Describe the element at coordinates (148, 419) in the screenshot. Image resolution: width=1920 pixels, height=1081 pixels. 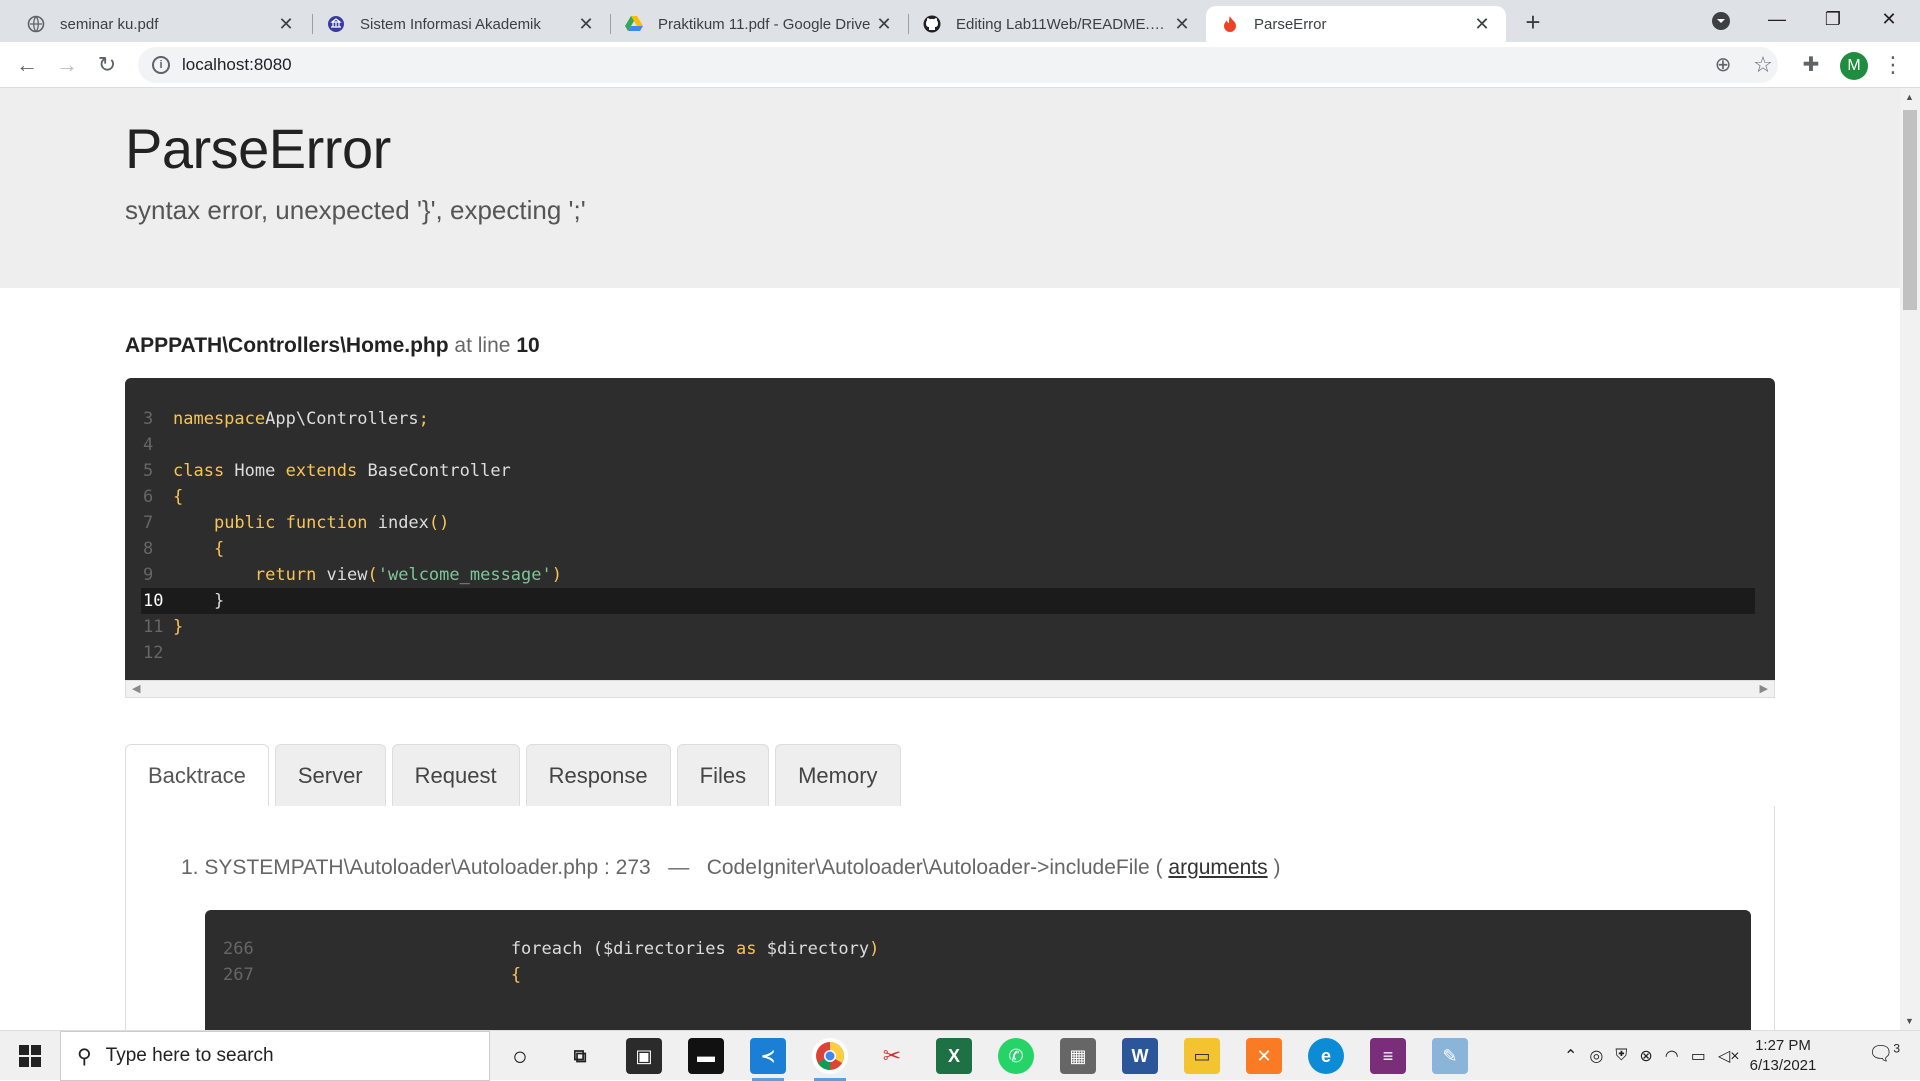
I see `line-number: 3` at that location.